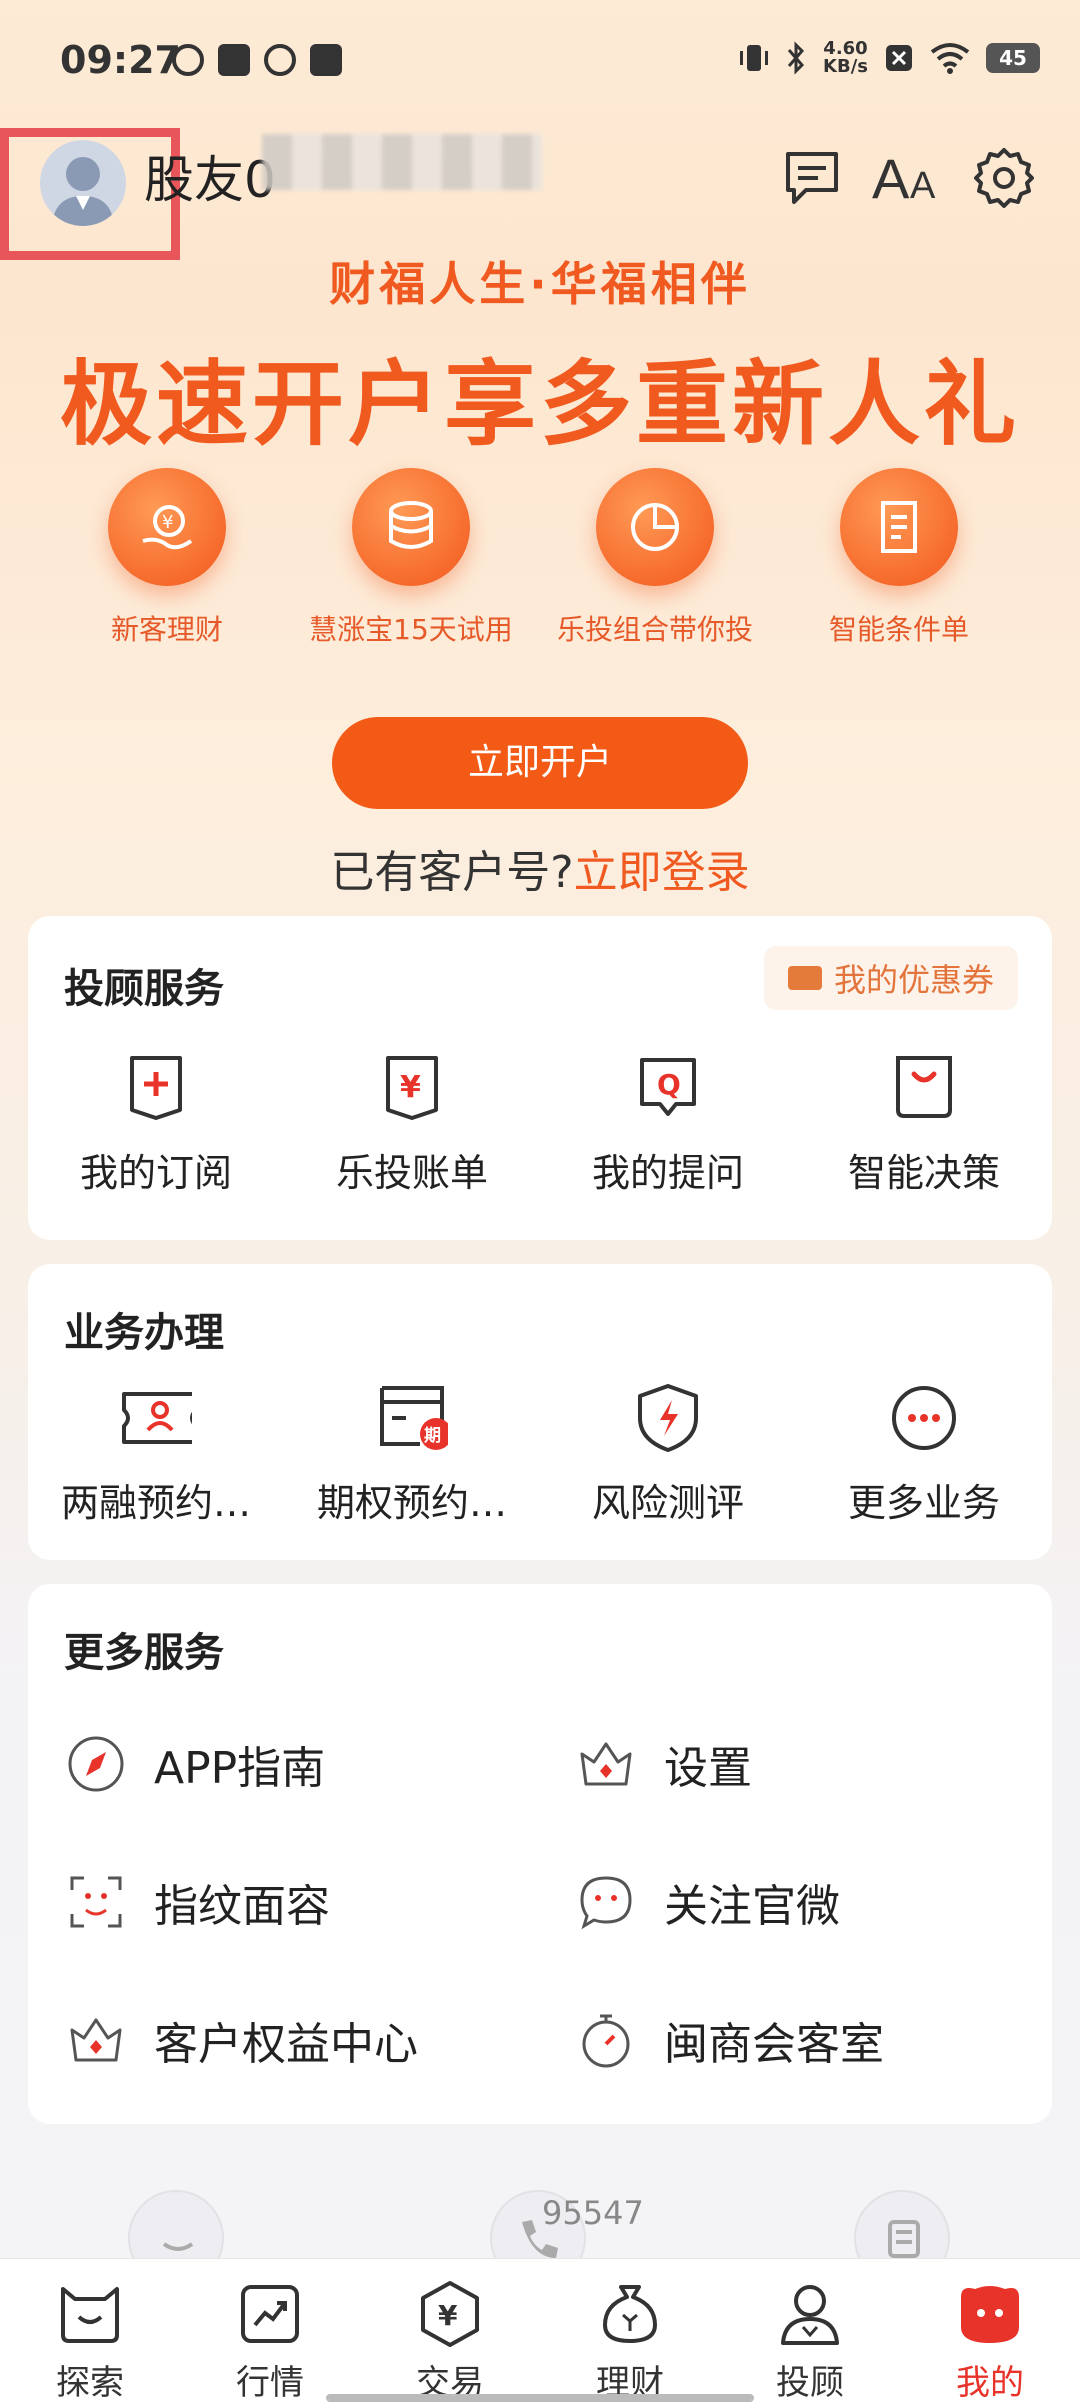  What do you see at coordinates (606, 2041) in the screenshot?
I see `stopwatch-icon` at bounding box center [606, 2041].